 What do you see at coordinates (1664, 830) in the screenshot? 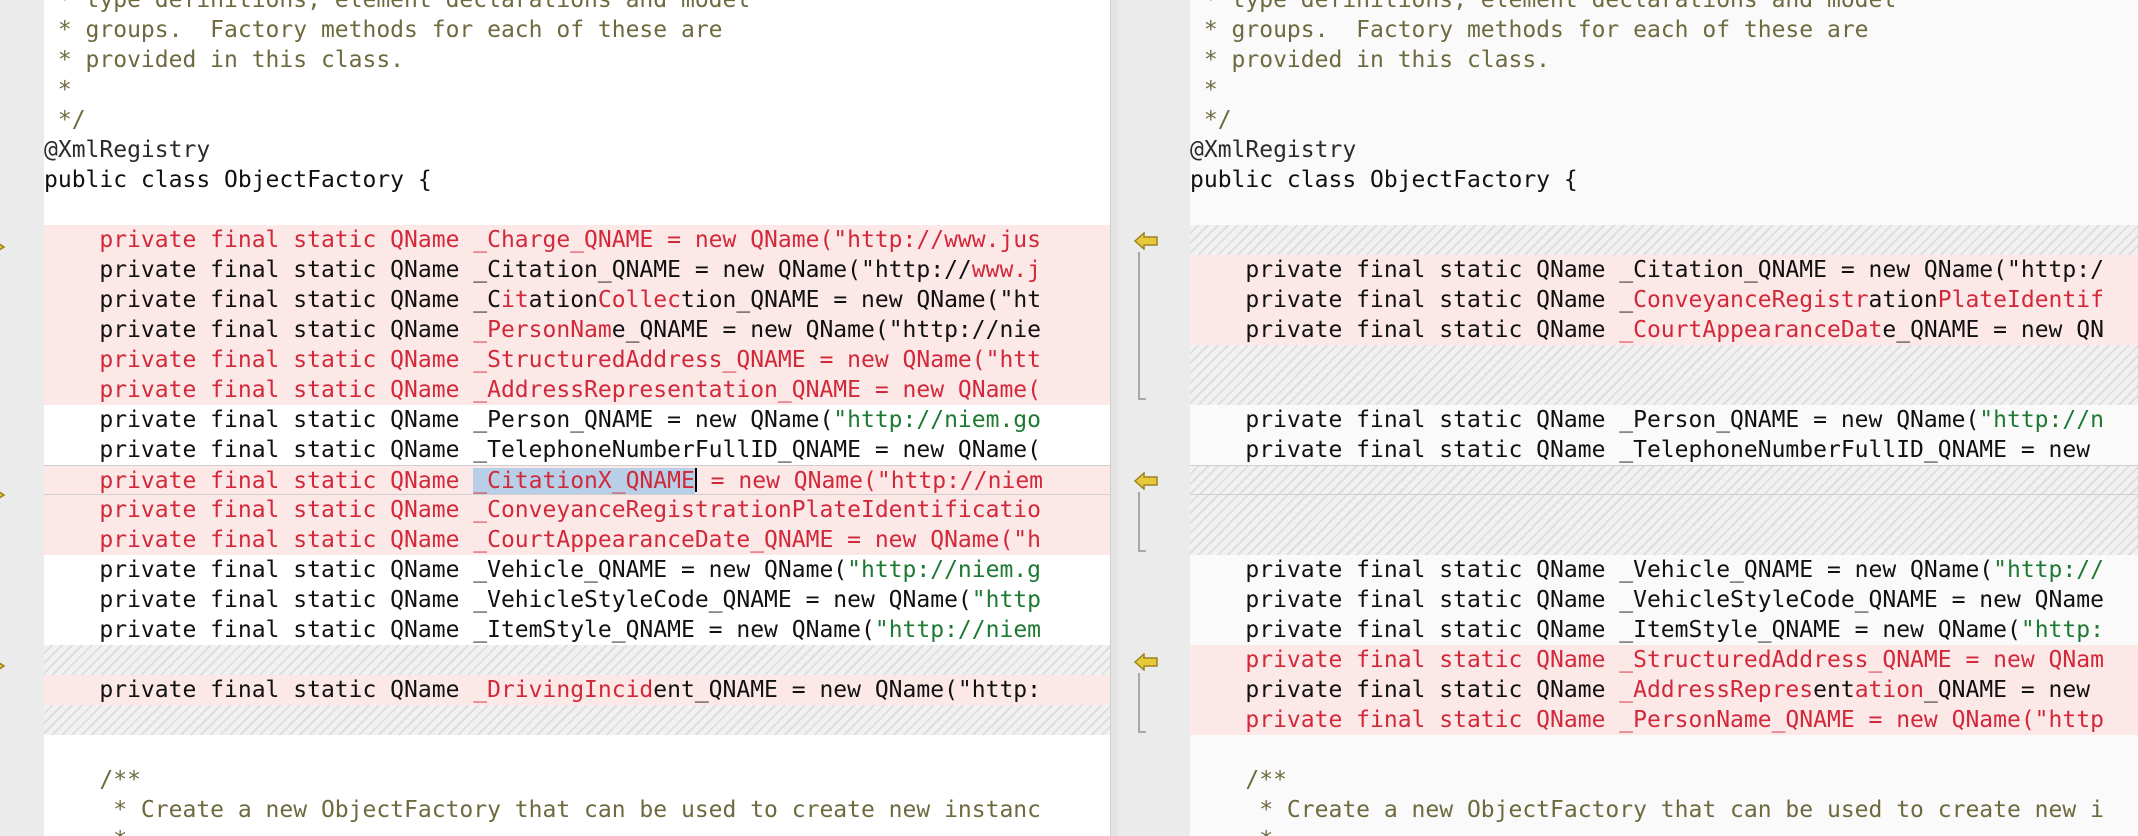
I see `code-line: *` at bounding box center [1664, 830].